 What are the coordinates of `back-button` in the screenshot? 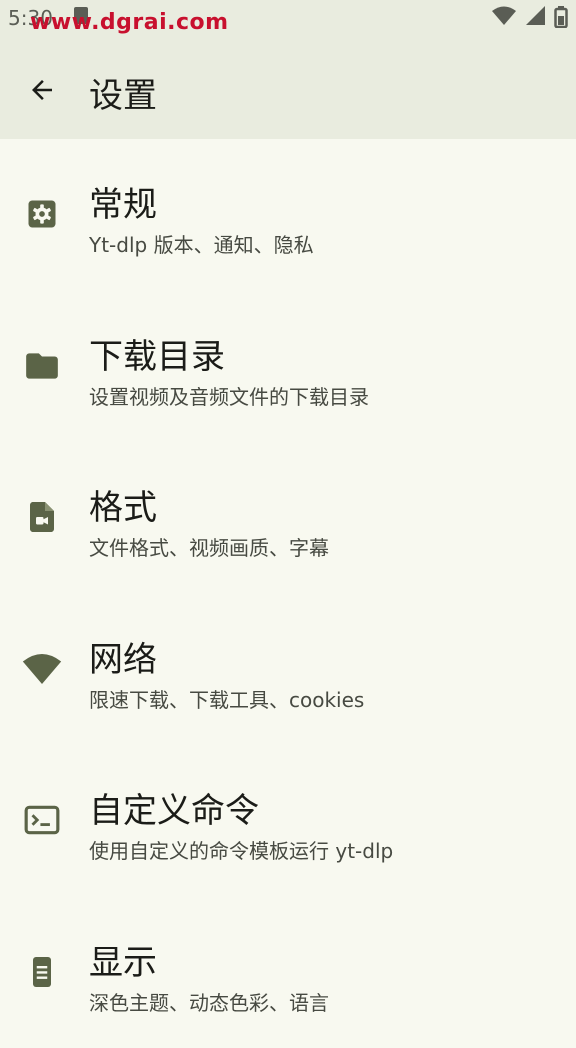 It's located at (42, 90).